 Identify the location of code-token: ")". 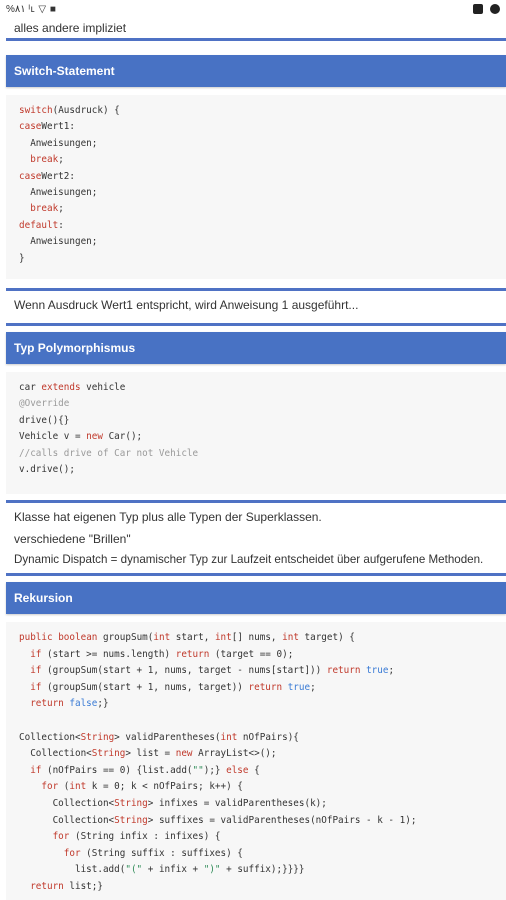
(212, 870).